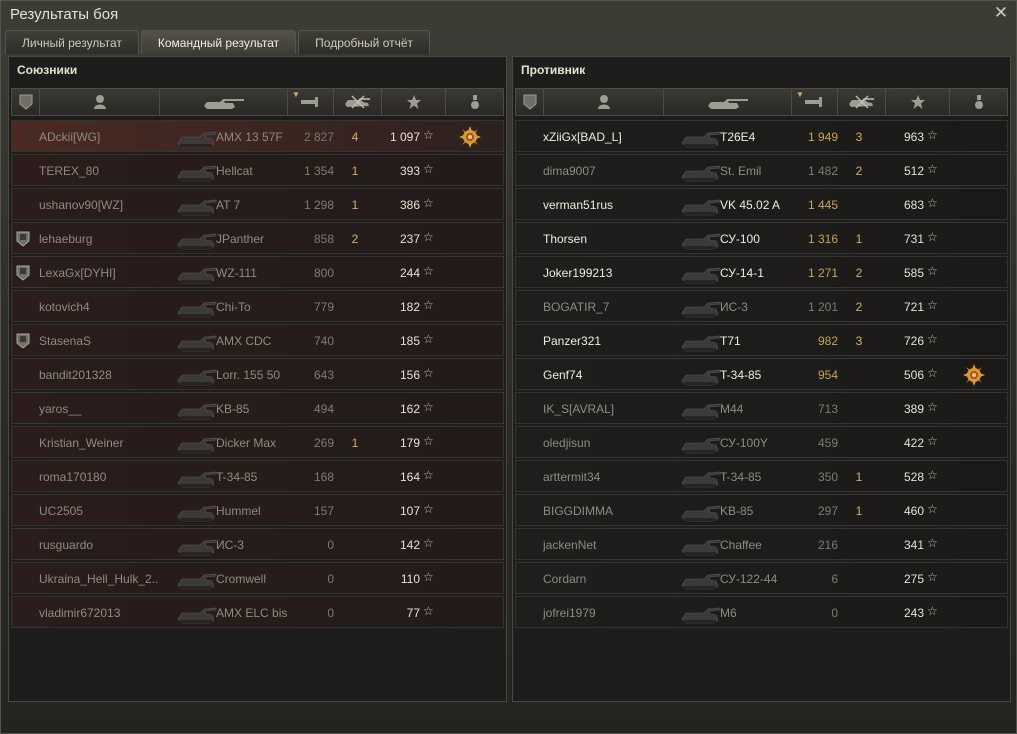 This screenshot has width=1017, height=734. What do you see at coordinates (913, 545) in the screenshot?
I see `xp-value: 341` at bounding box center [913, 545].